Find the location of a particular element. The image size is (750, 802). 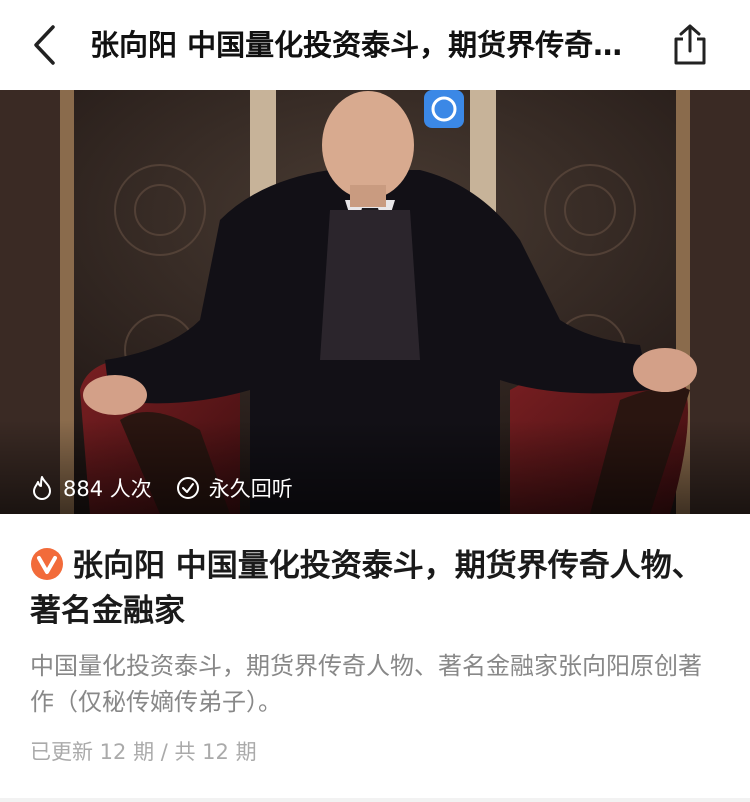

episode-count: 已更新 12 期 / 共 12 期 is located at coordinates (143, 752).